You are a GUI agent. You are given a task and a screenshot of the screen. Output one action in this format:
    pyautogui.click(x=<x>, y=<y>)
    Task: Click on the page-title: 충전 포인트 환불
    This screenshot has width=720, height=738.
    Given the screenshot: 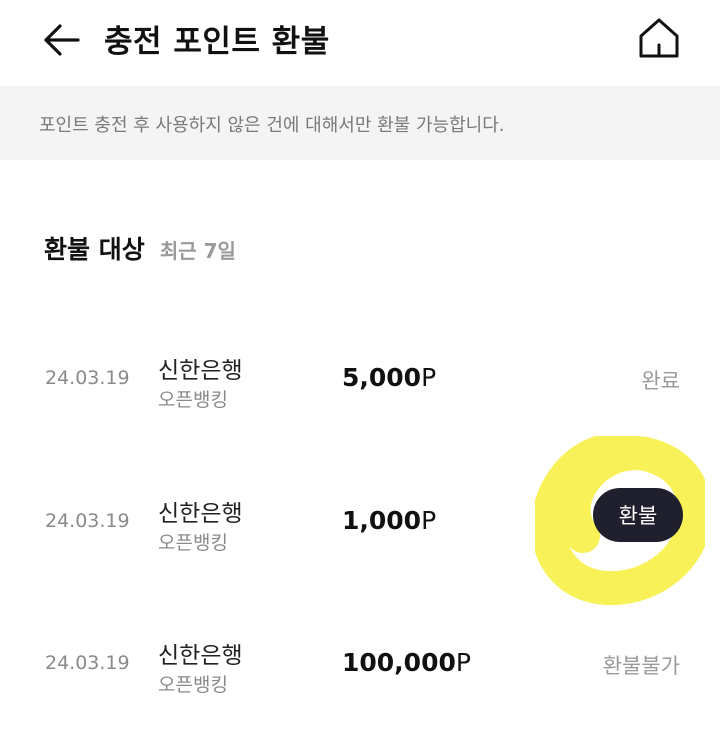 What is the action you would take?
    pyautogui.click(x=217, y=42)
    